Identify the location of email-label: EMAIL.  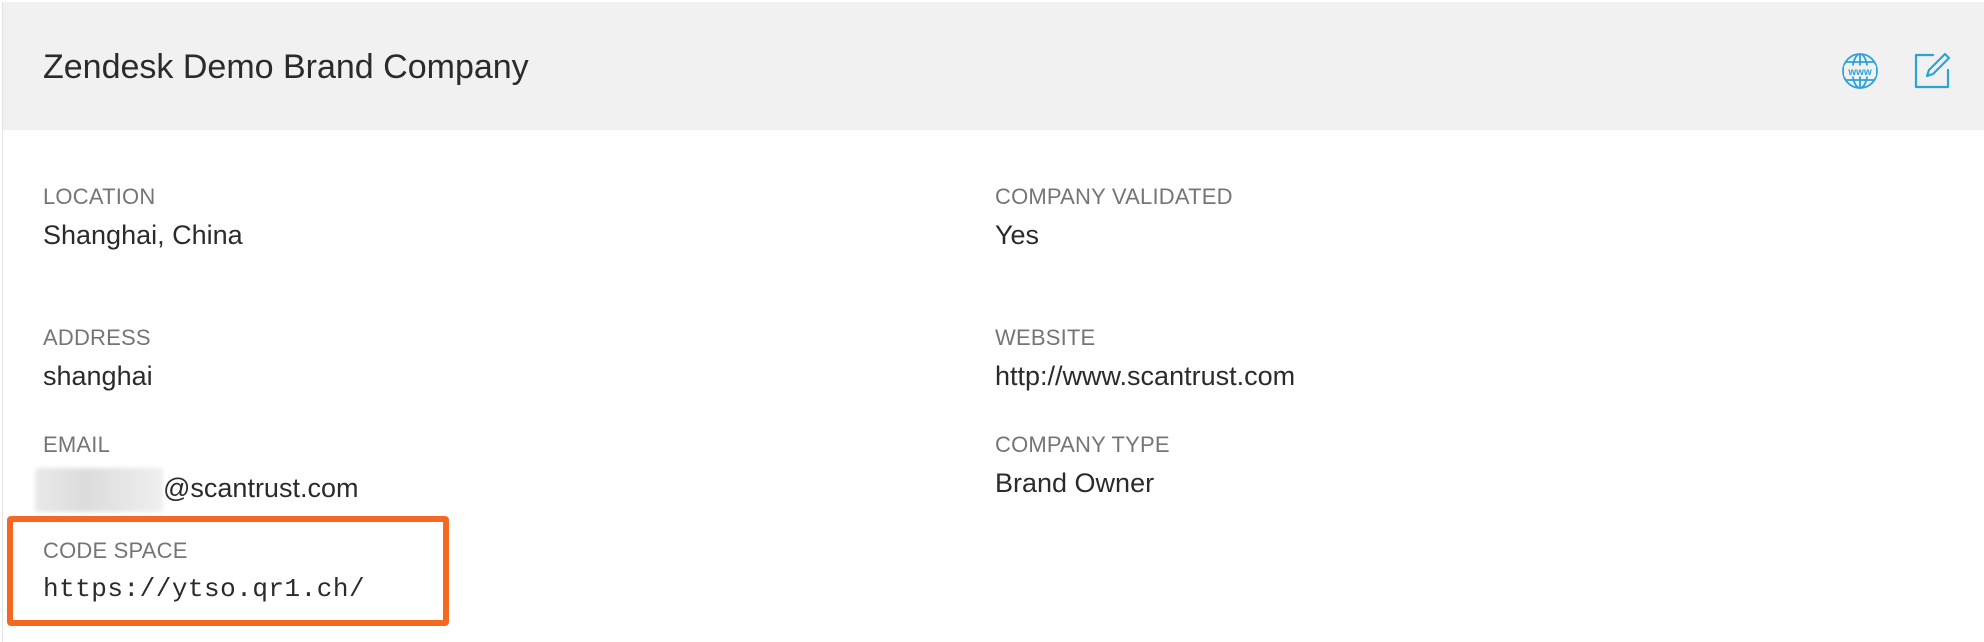
(77, 444).